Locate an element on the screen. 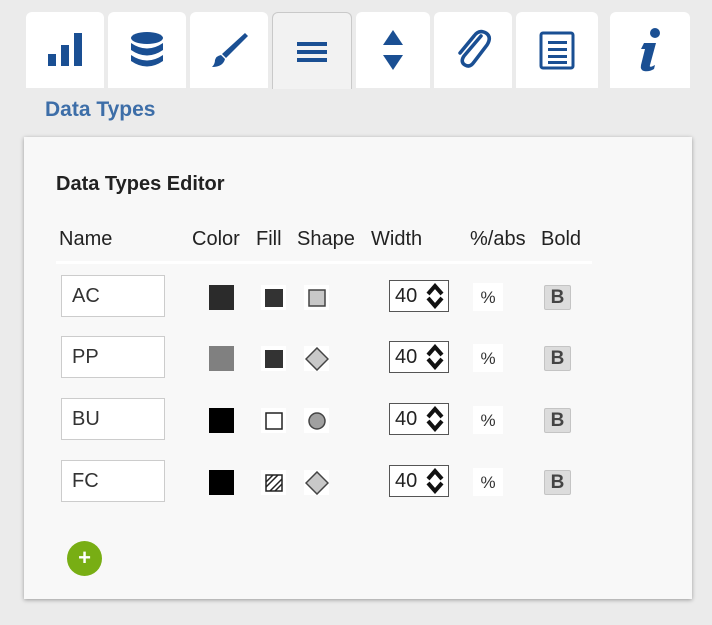 This screenshot has height=625, width=712. database-icon is located at coordinates (147, 49).